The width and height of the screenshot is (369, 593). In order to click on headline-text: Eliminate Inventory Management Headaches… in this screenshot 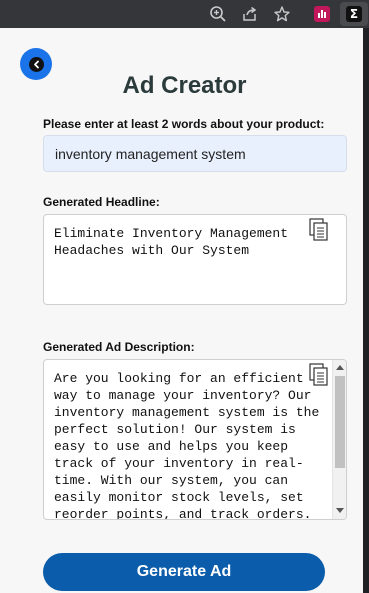, I will do `click(175, 242)`.